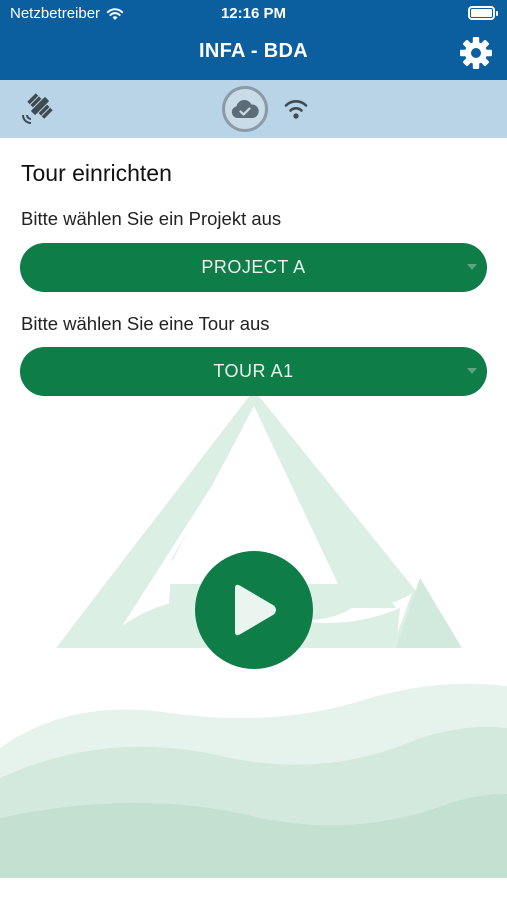  I want to click on bottom-safe-area, so click(253, 889).